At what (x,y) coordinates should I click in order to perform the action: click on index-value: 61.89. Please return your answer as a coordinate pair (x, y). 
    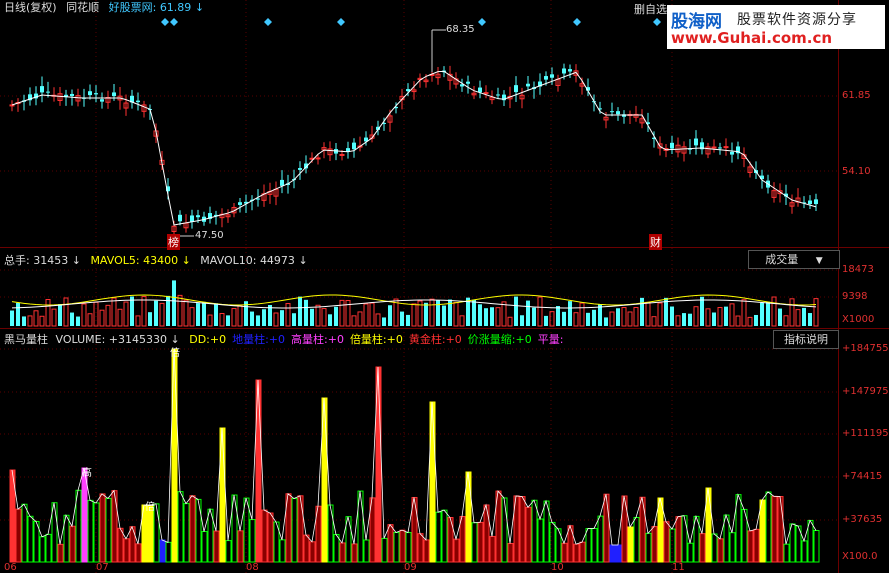
    Looking at the image, I should click on (175, 7).